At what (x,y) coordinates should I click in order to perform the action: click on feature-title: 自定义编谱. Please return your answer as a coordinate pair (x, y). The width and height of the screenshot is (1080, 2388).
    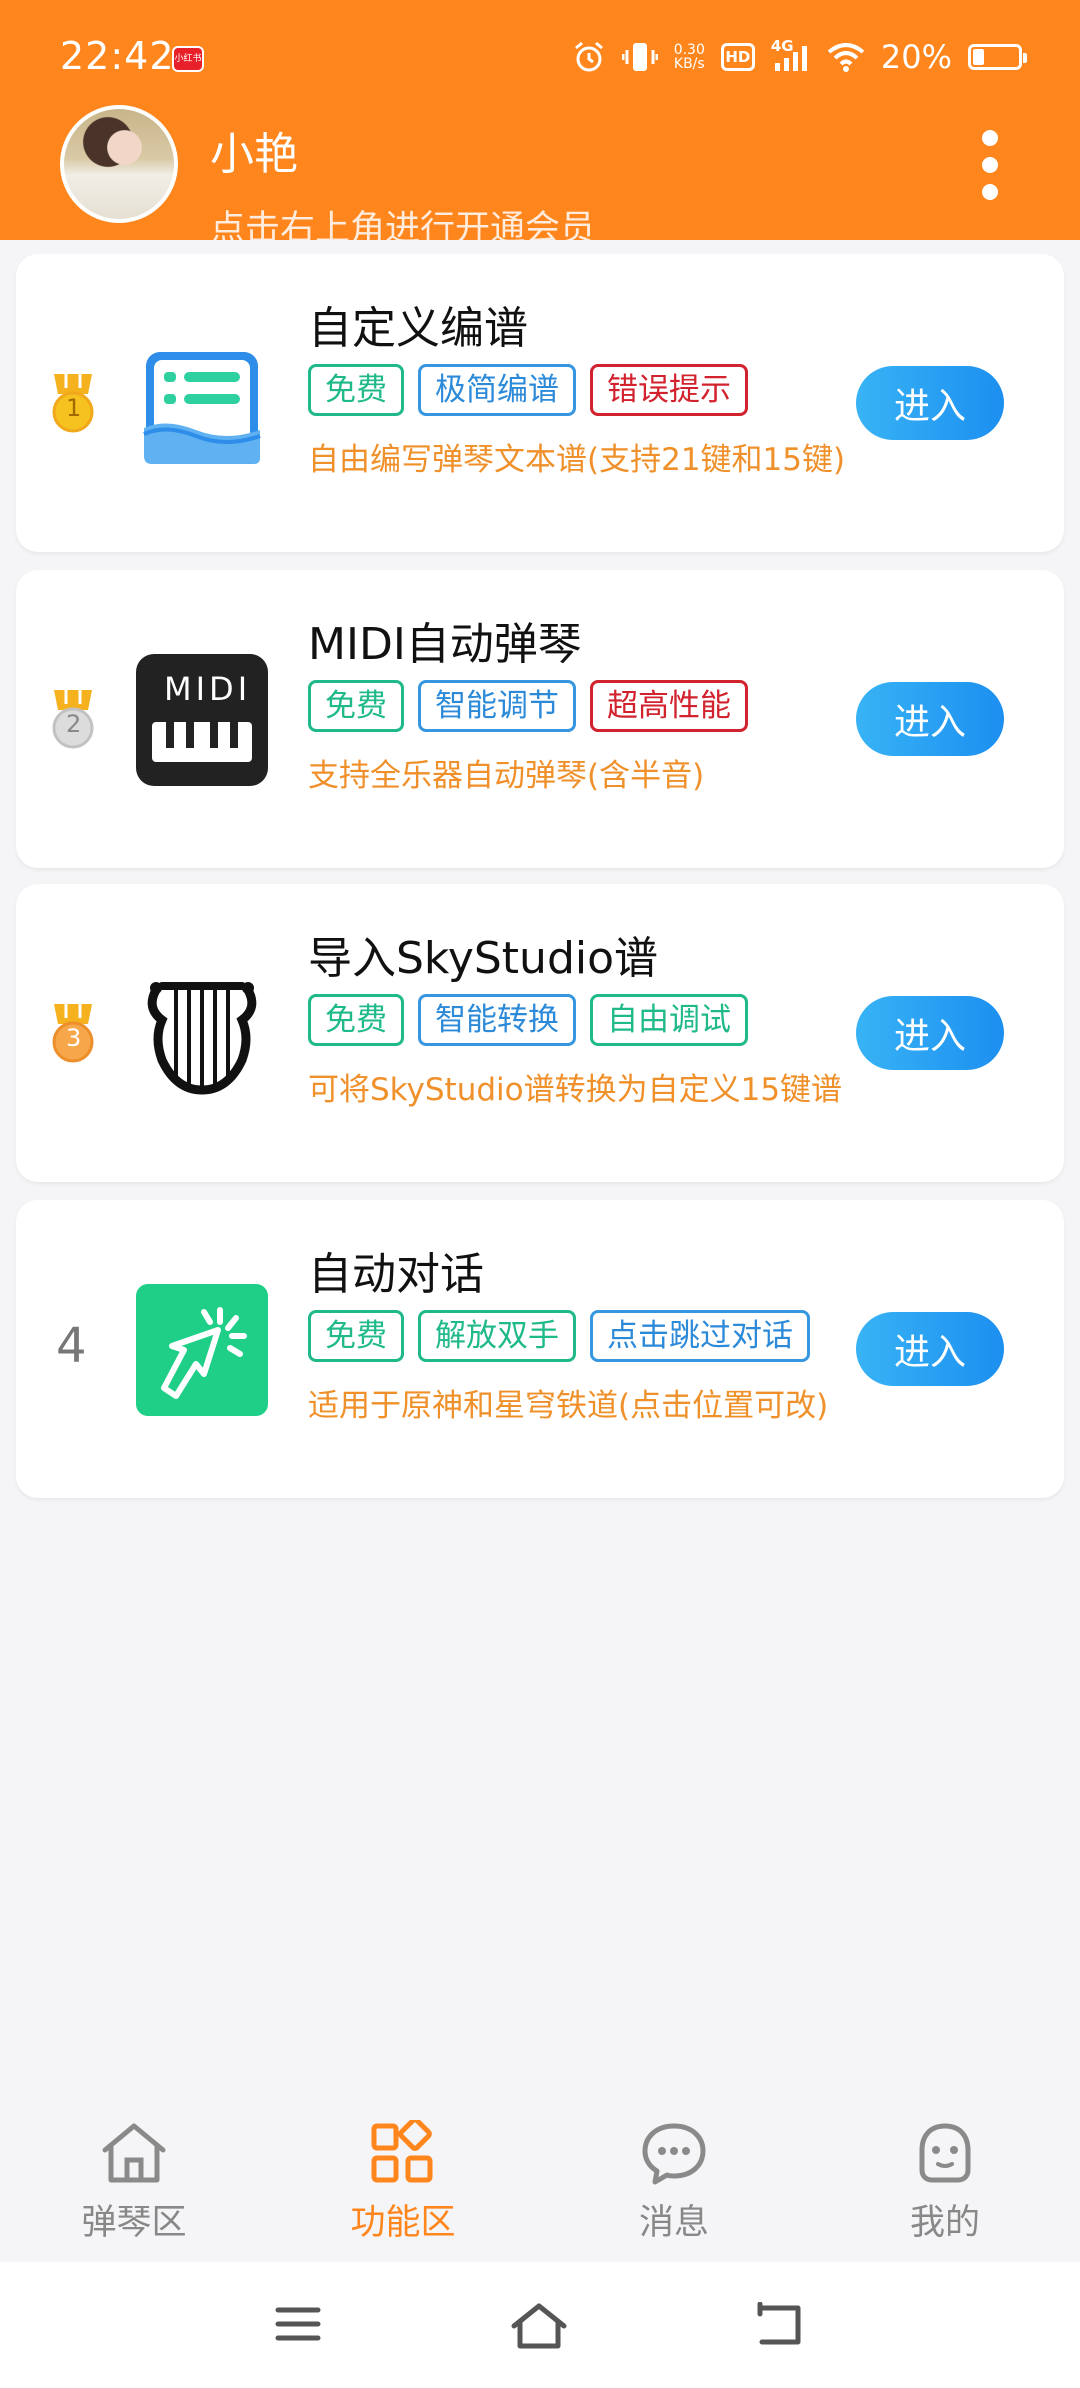
    Looking at the image, I should click on (418, 328).